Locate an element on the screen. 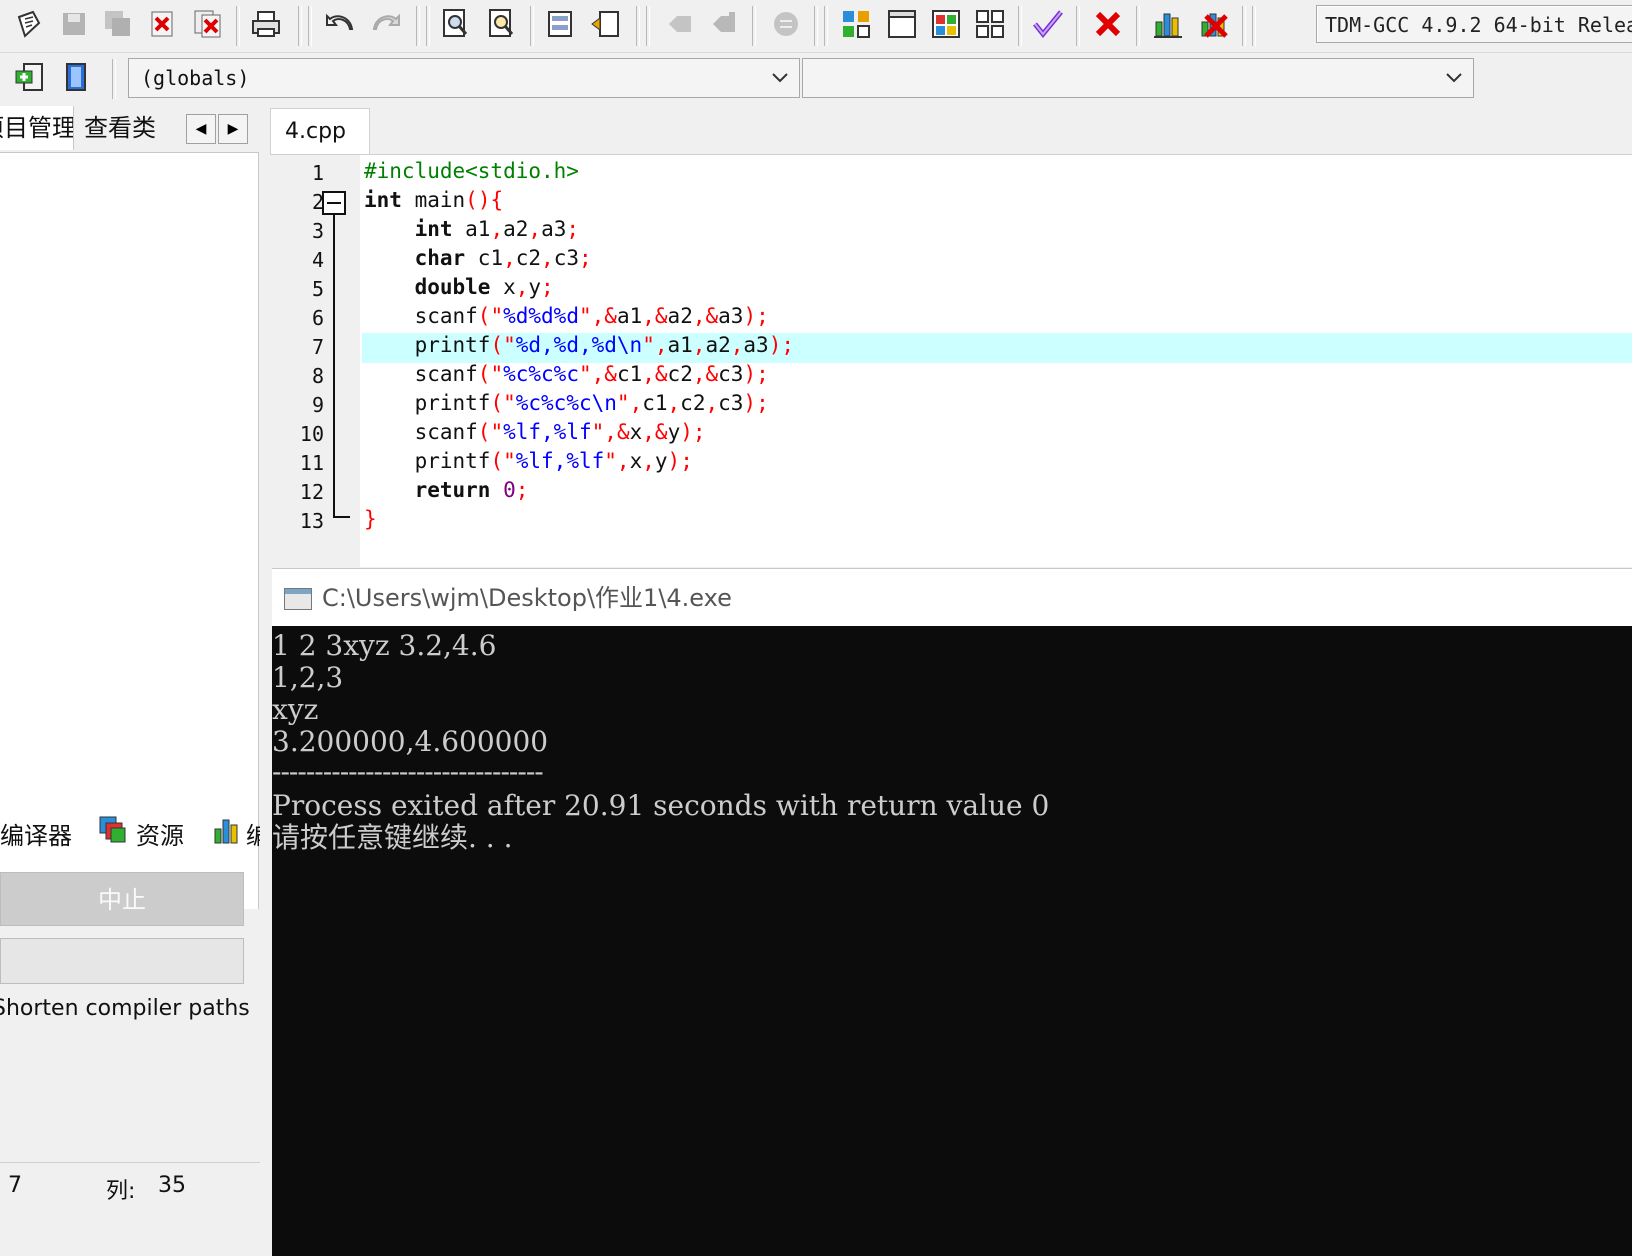 This screenshot has height=1256, width=1632. find-icon is located at coordinates (456, 24).